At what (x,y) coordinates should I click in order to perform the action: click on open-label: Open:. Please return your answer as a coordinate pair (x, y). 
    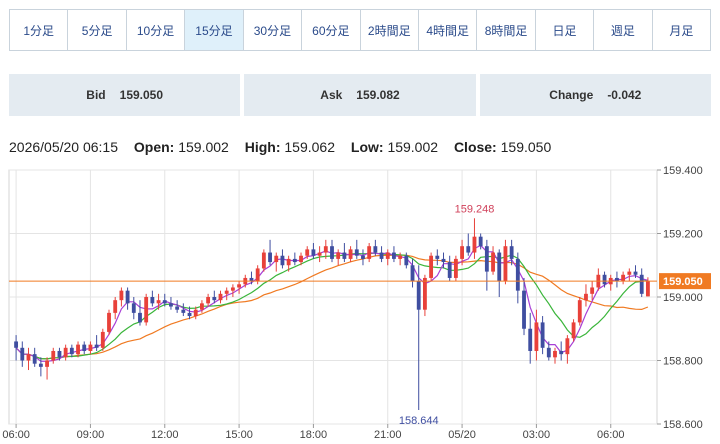
    Looking at the image, I should click on (154, 147).